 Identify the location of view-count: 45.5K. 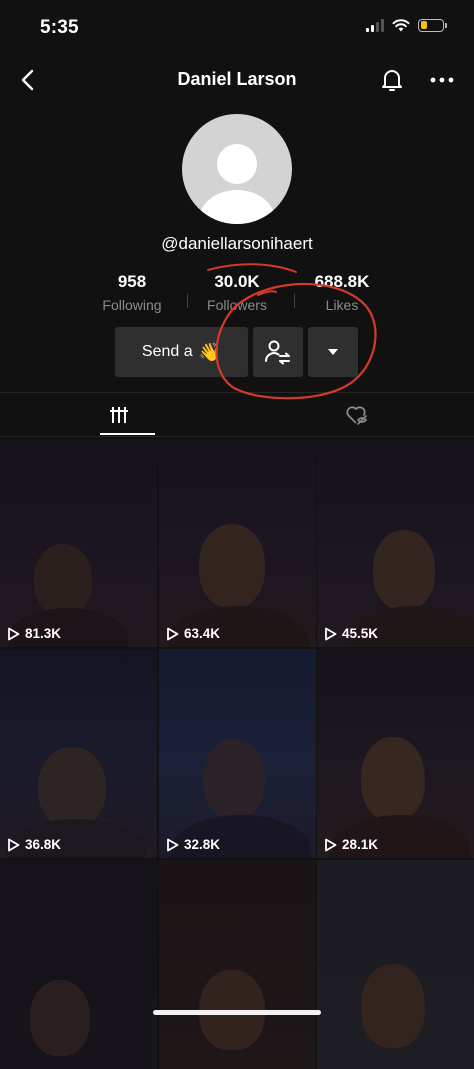
(351, 633).